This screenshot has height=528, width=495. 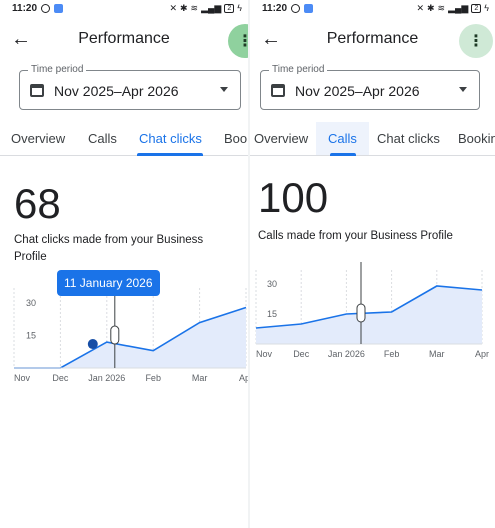 I want to click on metric-description: Calls made from your Business Profile, so click(x=355, y=236).